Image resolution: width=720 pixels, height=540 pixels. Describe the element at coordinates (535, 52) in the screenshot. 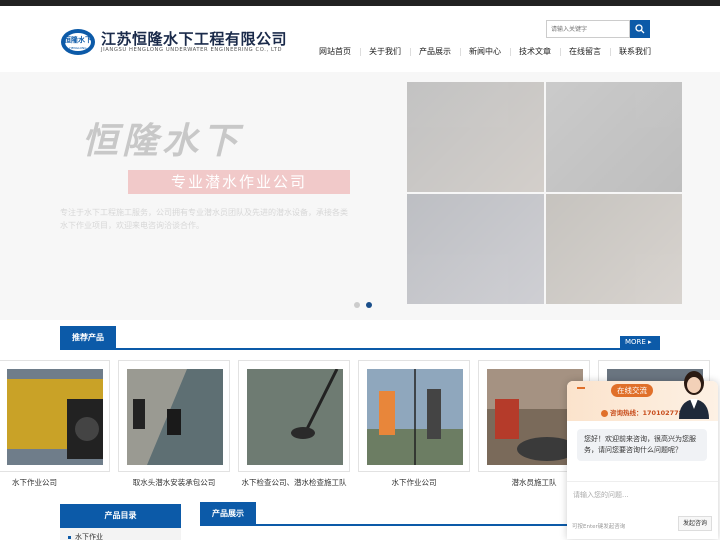

I see `nav-item-articles: 技术文章` at that location.